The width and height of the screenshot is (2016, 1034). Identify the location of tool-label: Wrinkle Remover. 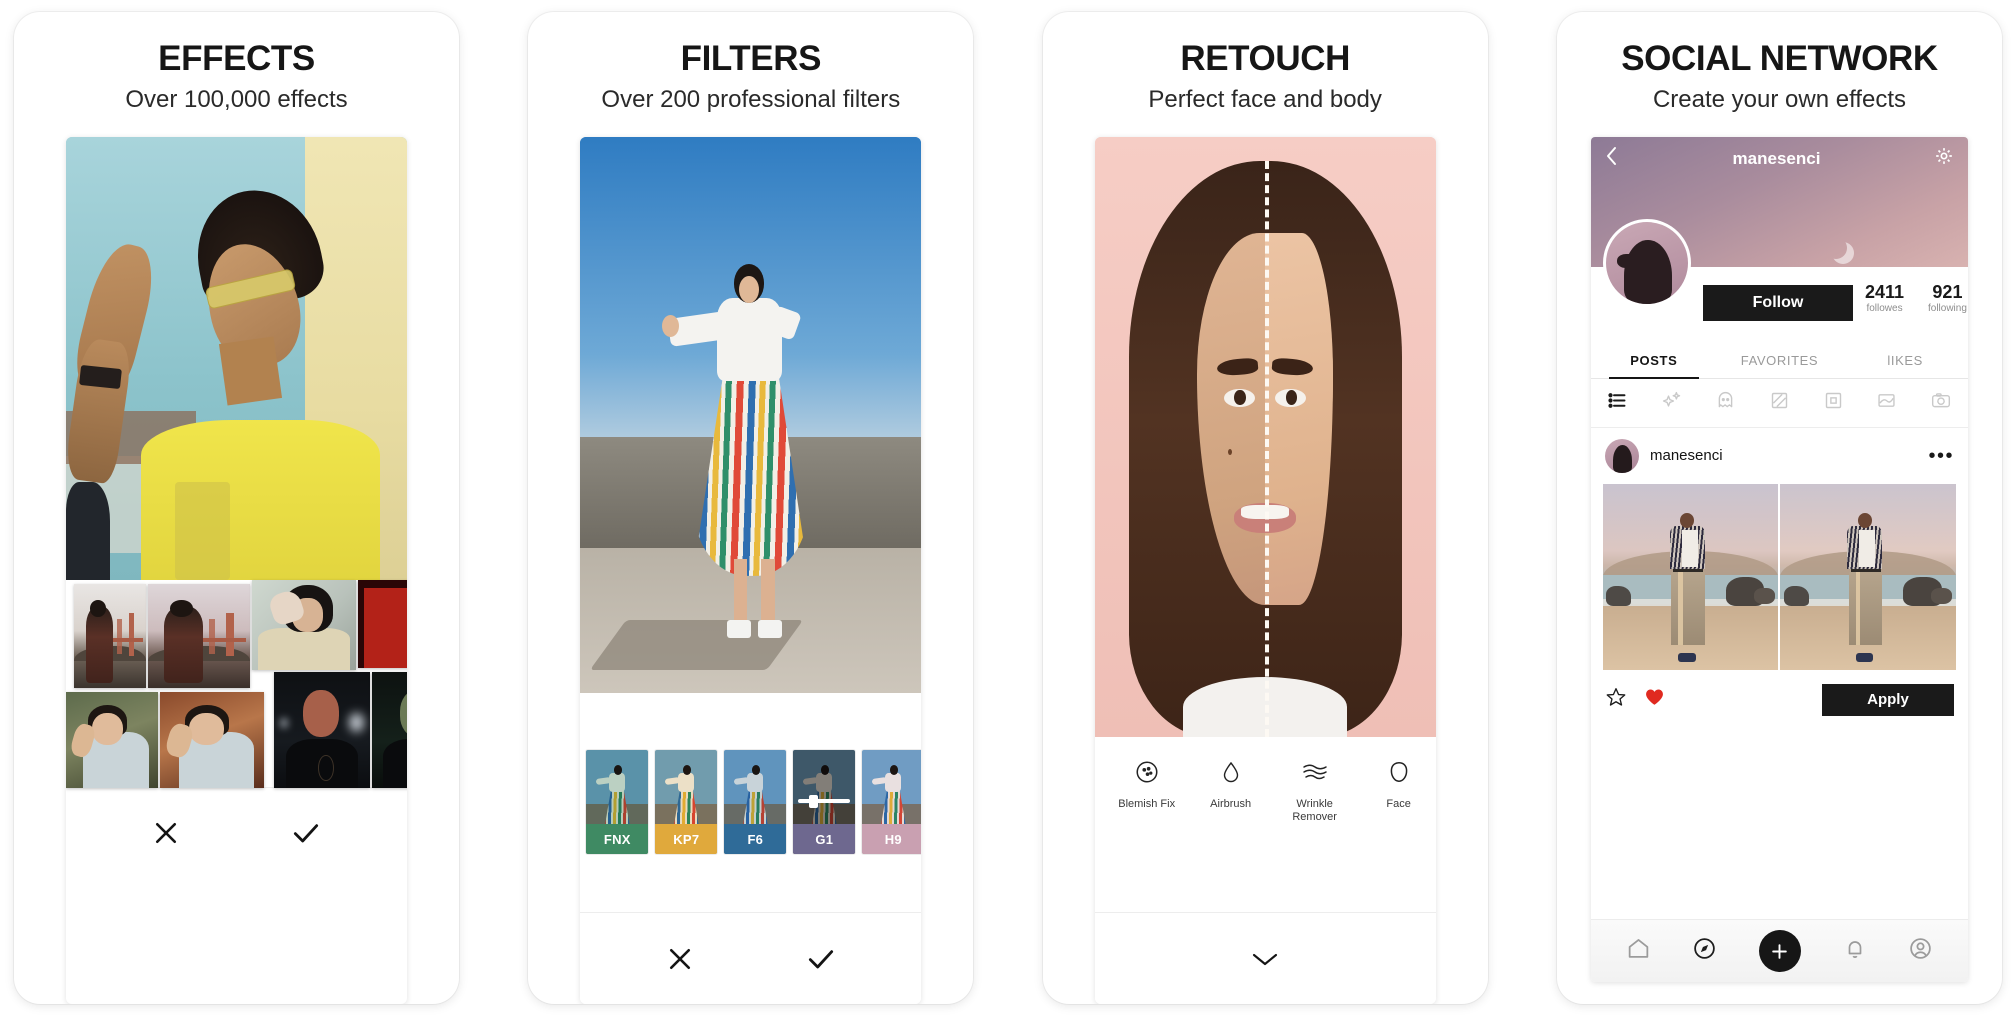
(1314, 810).